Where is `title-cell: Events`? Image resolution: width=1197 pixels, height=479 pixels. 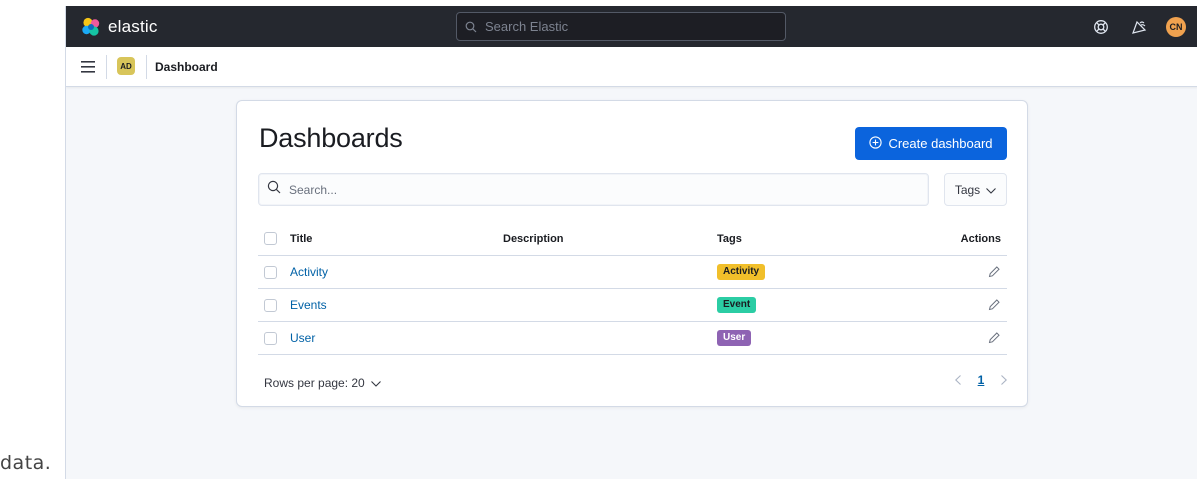 title-cell: Events is located at coordinates (396, 305).